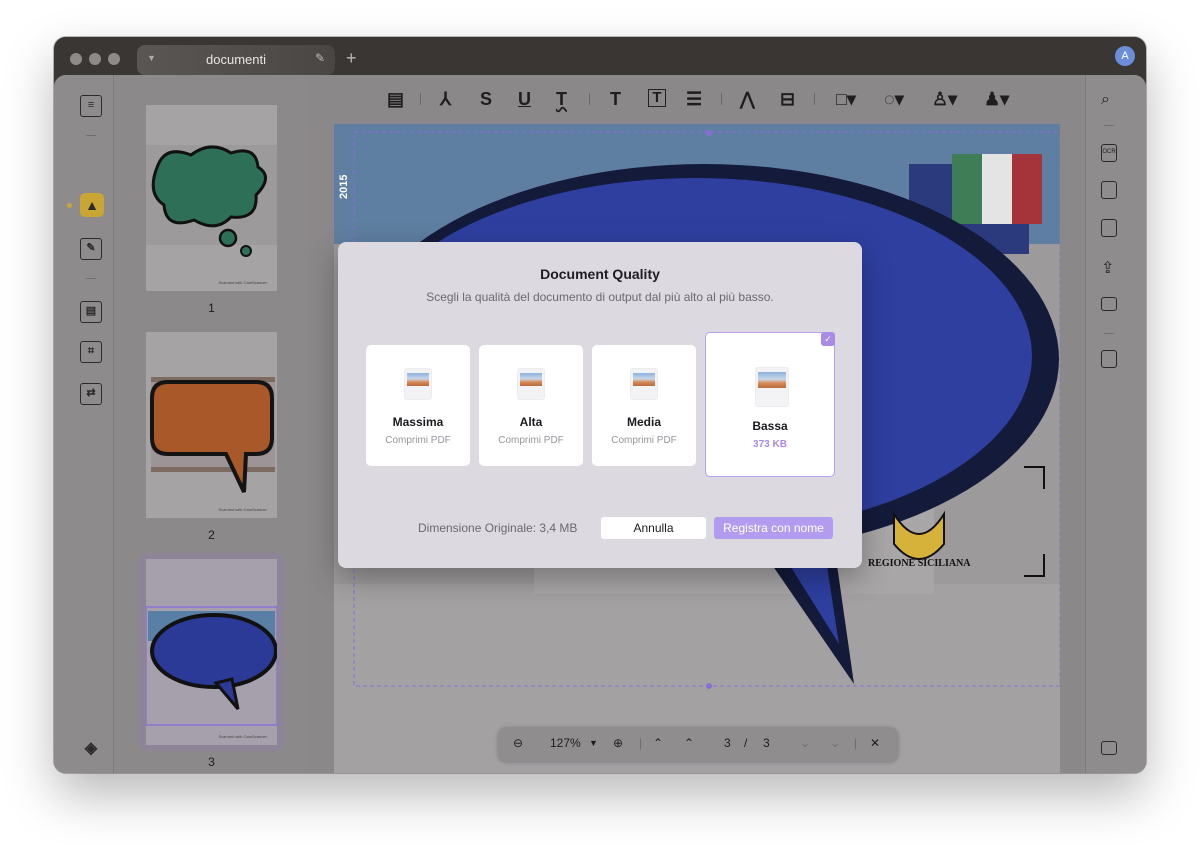 Image resolution: width=1200 pixels, height=845 pixels. I want to click on underline-icon: U, so click(524, 99).